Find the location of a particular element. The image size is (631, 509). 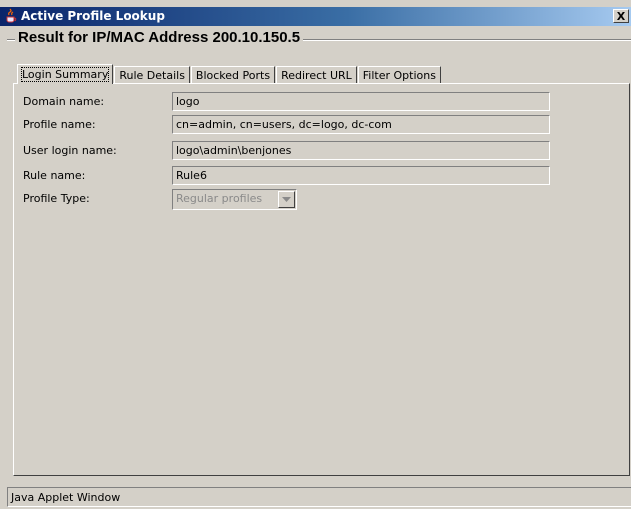

status-bar: Java Applet Window is located at coordinates (319, 497).